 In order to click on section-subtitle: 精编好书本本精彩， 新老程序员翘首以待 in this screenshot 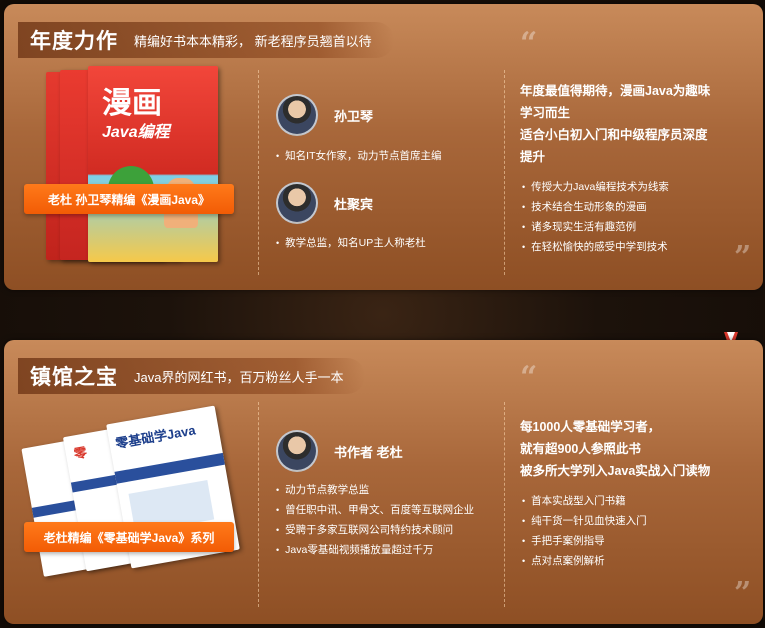, I will do `click(253, 41)`.